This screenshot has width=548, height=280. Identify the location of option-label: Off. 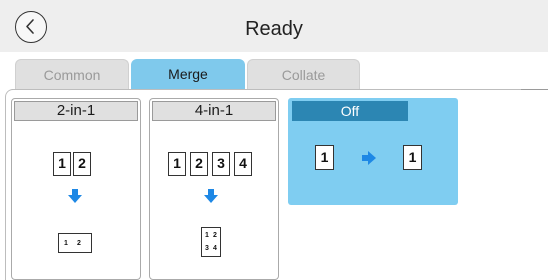
(350, 111).